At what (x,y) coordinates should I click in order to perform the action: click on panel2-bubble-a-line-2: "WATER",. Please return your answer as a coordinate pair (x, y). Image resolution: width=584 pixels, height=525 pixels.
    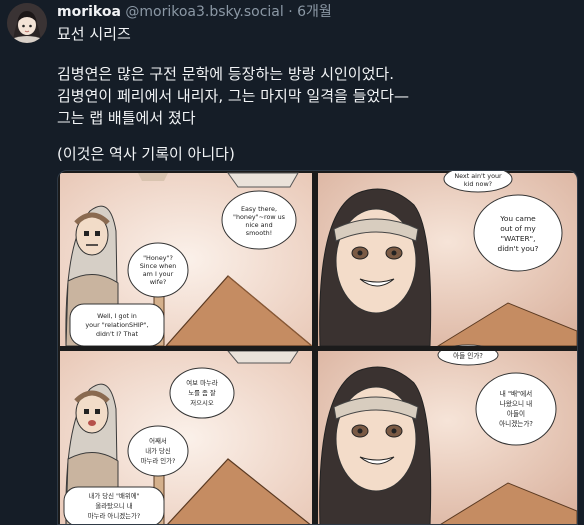
    Looking at the image, I should click on (518, 238).